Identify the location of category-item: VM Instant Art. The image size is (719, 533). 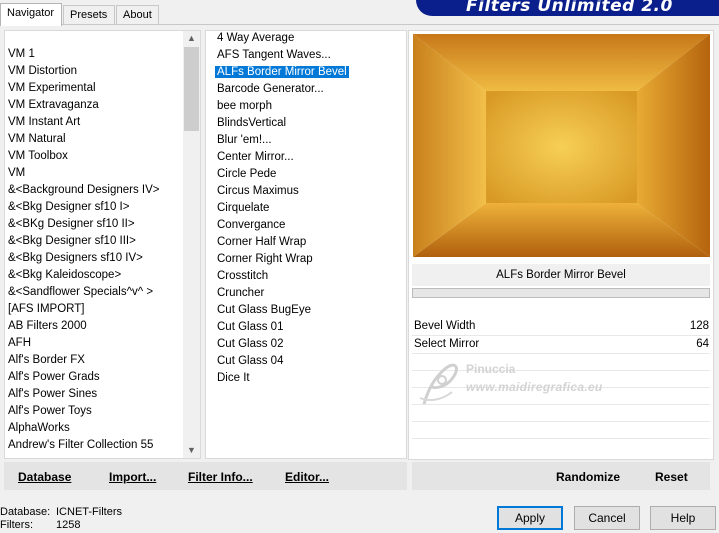
(44, 122).